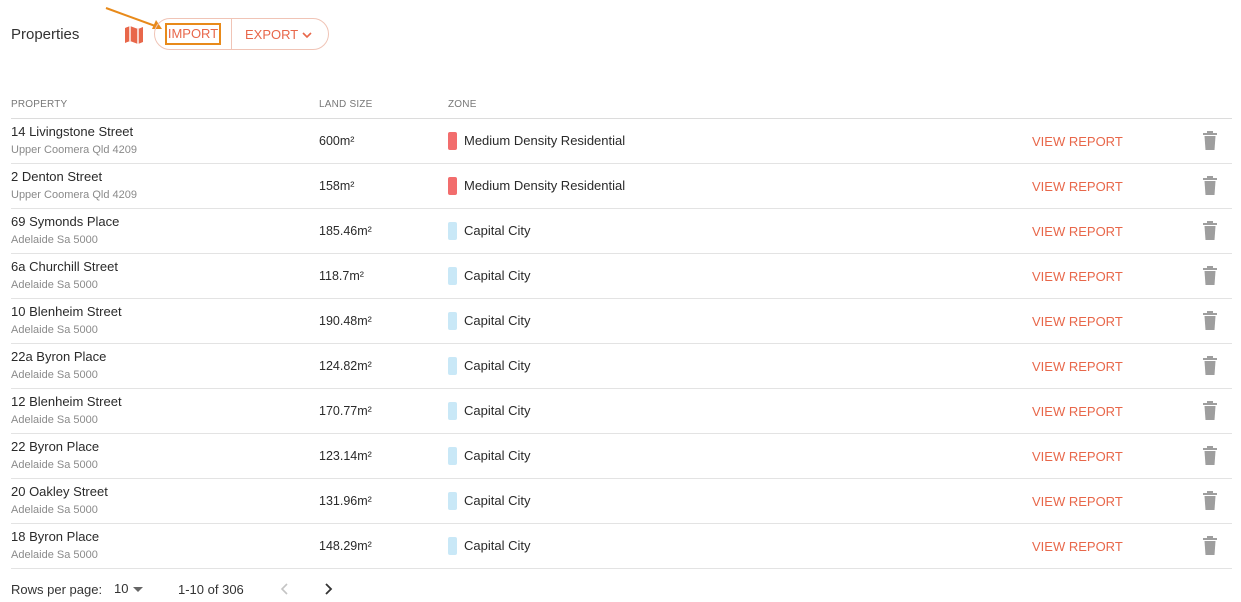  What do you see at coordinates (66, 401) in the screenshot?
I see `property-street: 12 Blenheim Street` at bounding box center [66, 401].